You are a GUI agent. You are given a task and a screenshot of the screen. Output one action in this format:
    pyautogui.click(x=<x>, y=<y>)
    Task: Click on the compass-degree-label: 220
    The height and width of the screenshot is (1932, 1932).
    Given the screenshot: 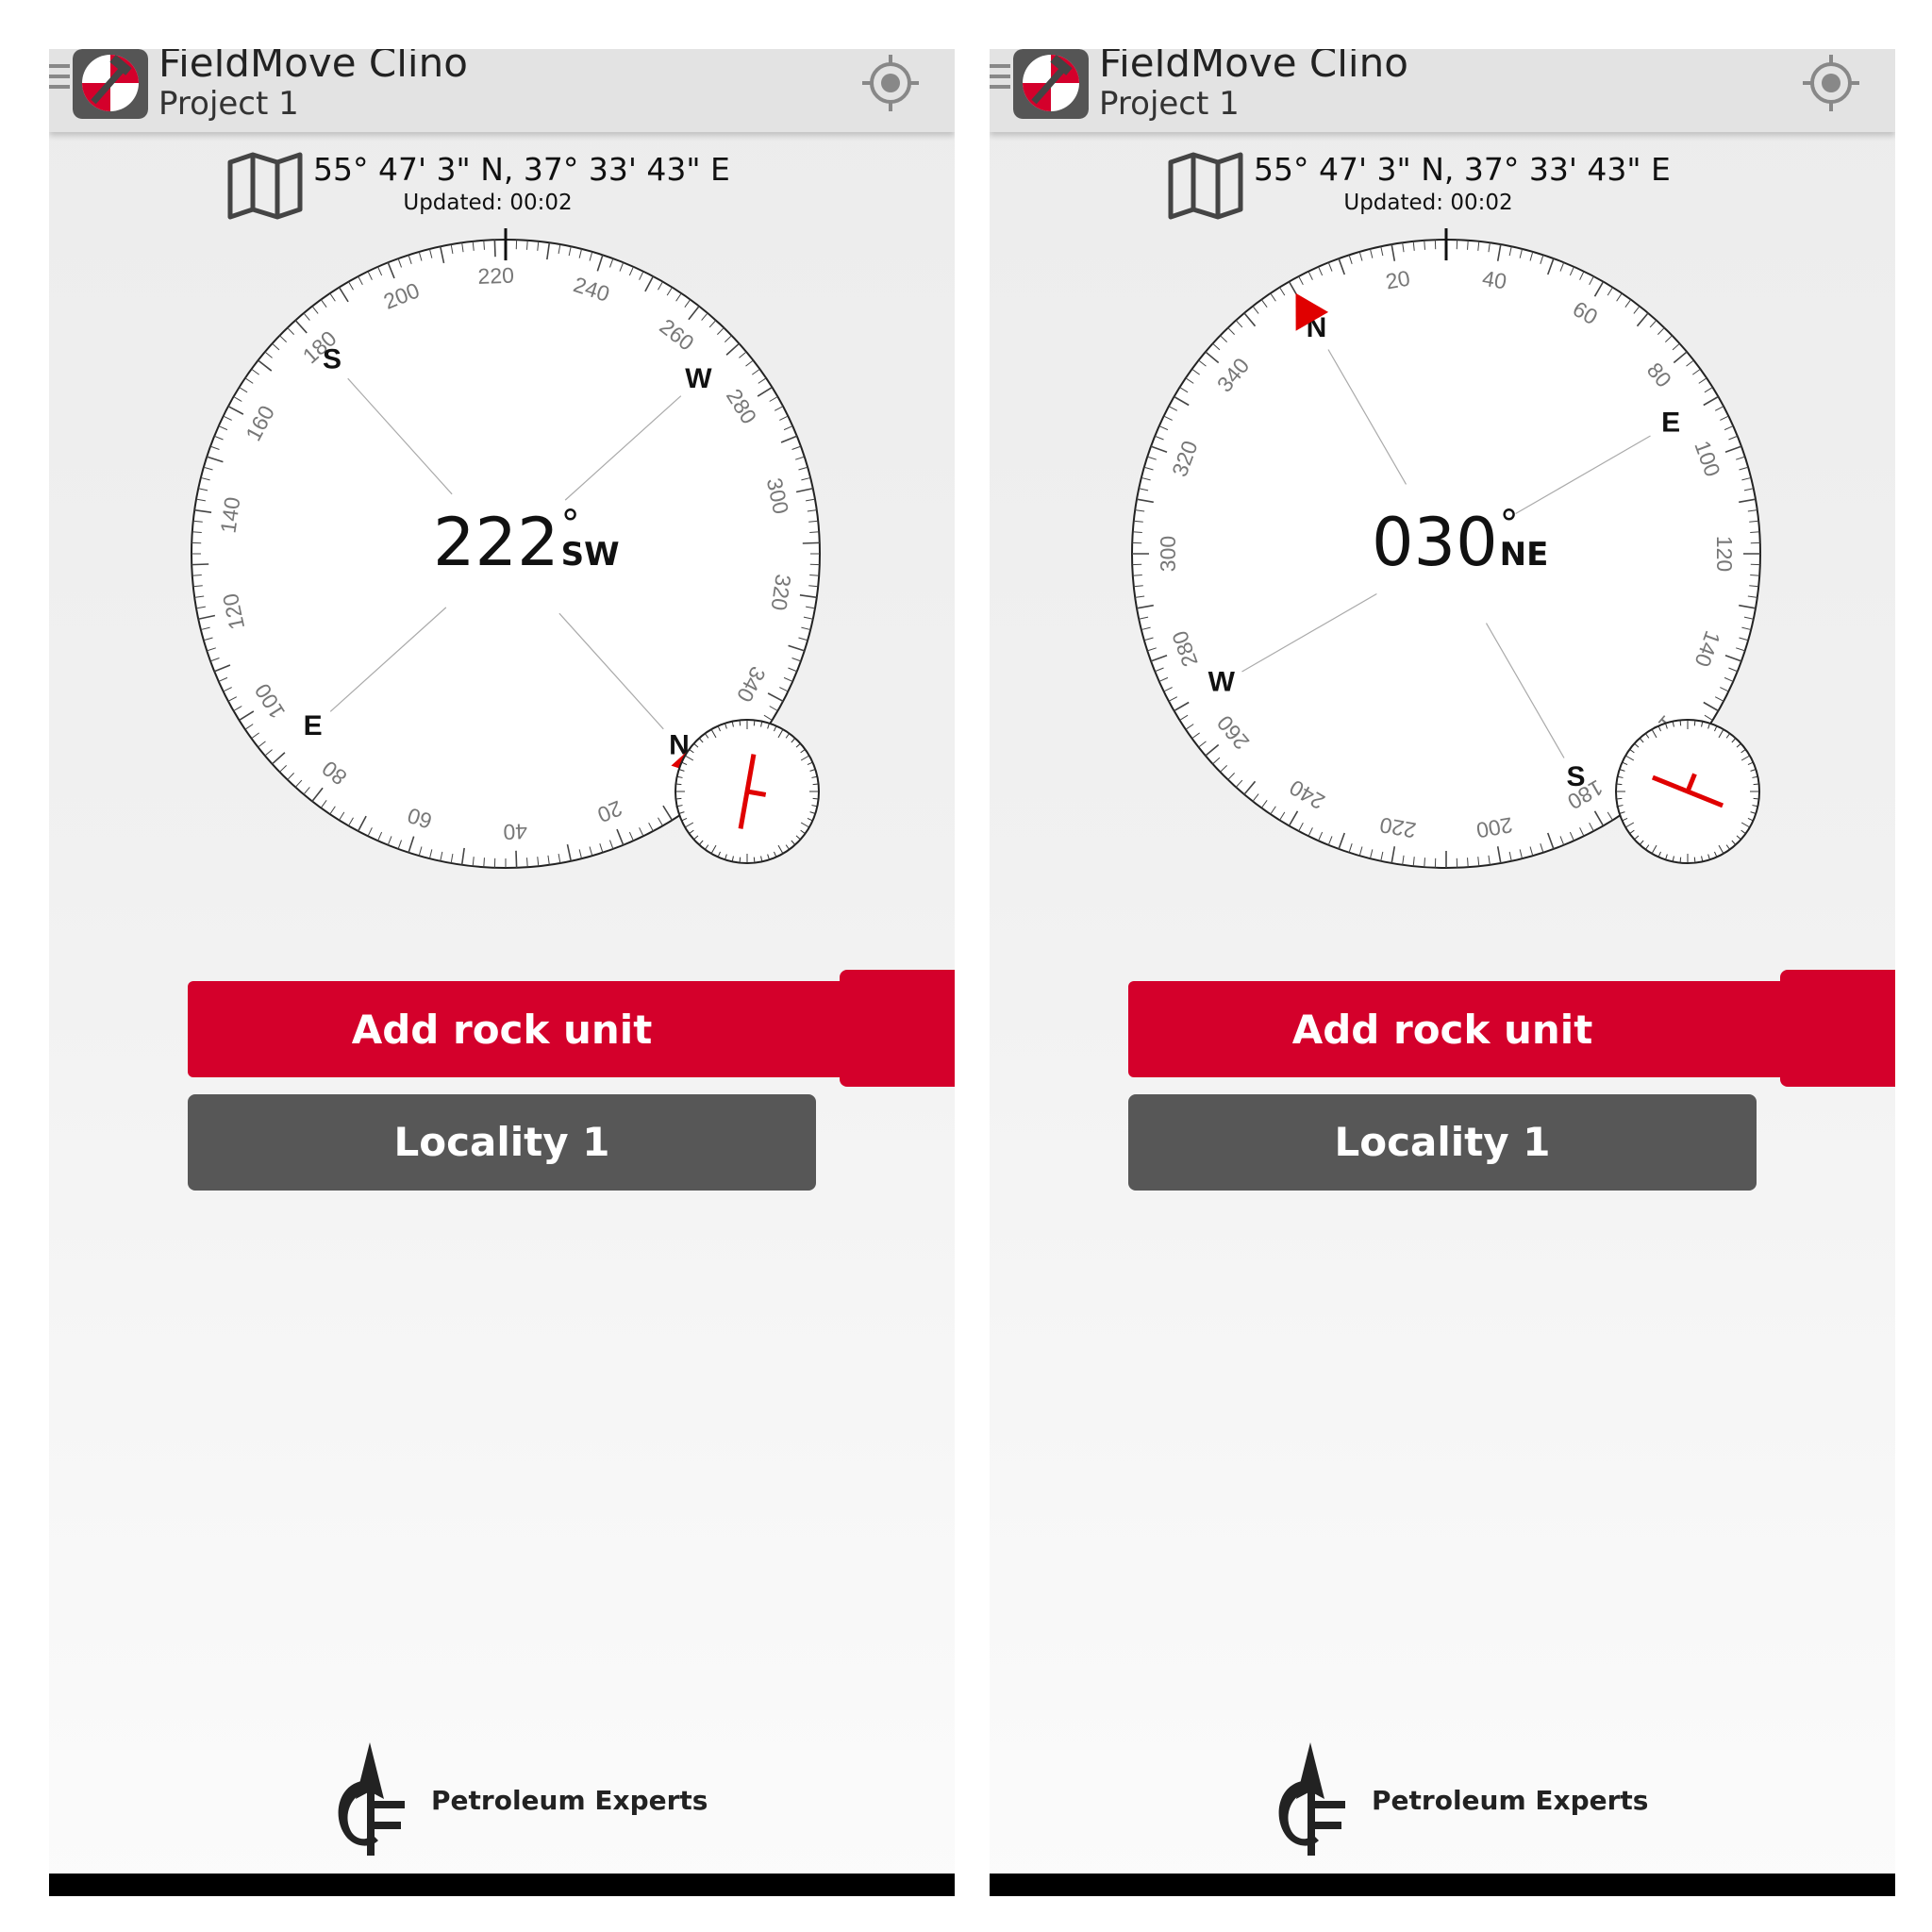 What is the action you would take?
    pyautogui.click(x=496, y=276)
    